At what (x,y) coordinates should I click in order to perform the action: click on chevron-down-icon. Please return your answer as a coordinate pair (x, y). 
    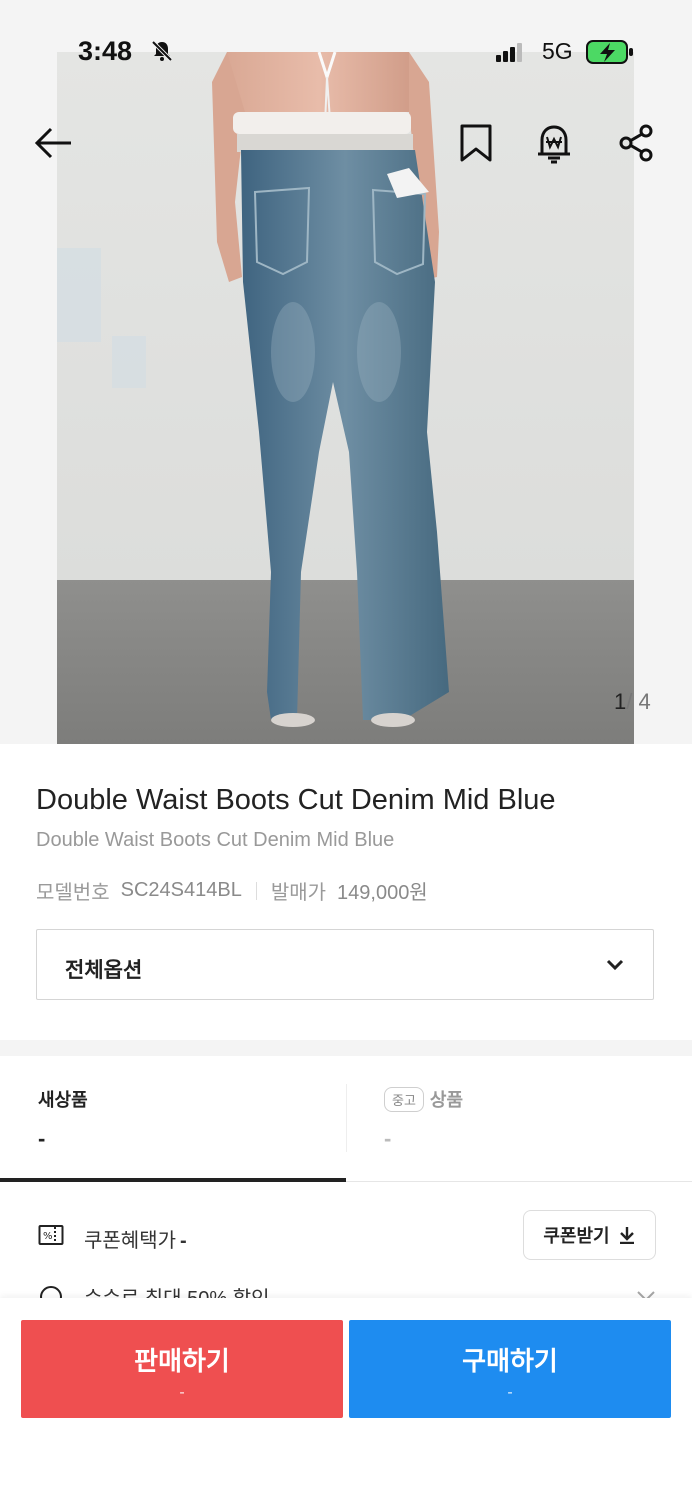
    Looking at the image, I should click on (615, 965).